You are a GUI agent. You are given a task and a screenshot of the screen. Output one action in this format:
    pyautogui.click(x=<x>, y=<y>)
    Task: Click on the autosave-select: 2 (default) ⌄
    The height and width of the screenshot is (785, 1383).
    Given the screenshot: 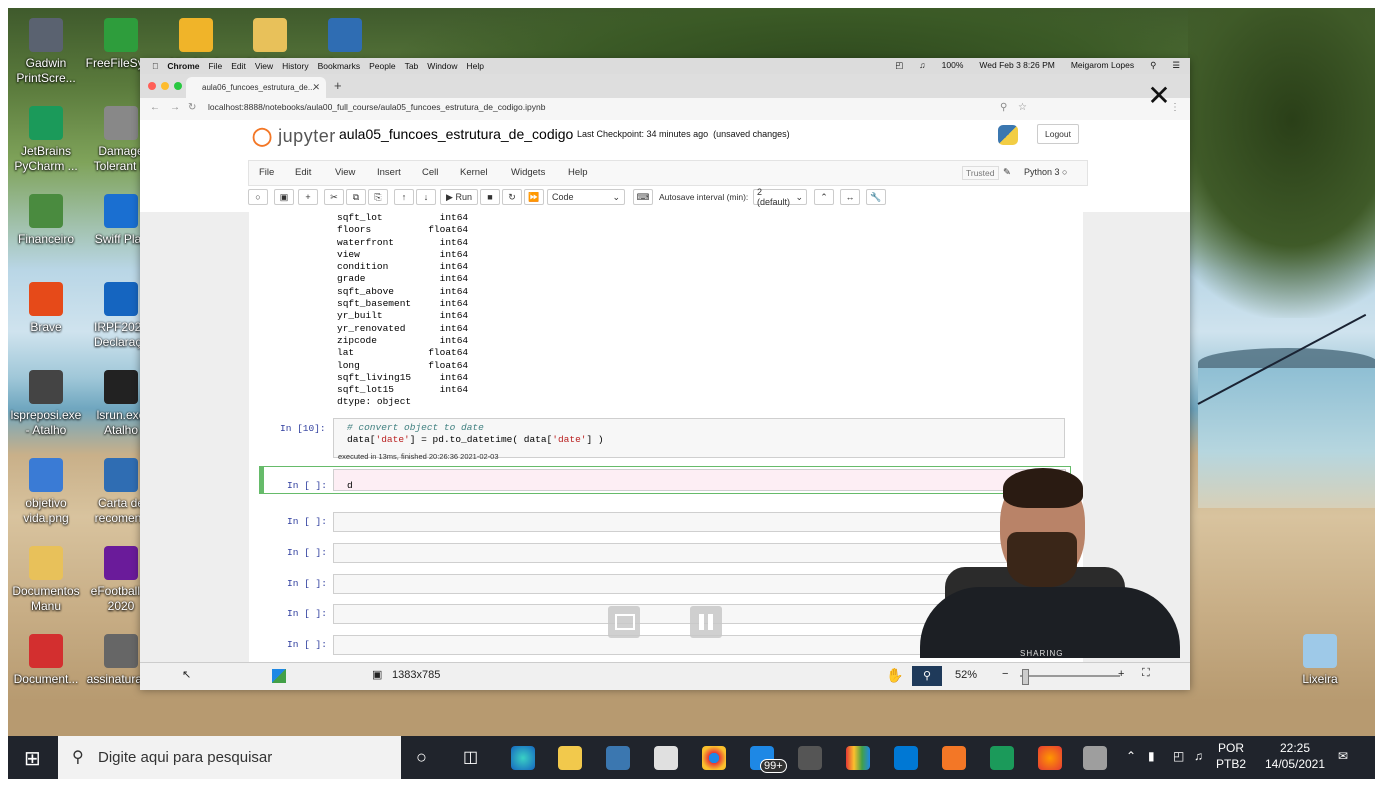 What is the action you would take?
    pyautogui.click(x=780, y=197)
    